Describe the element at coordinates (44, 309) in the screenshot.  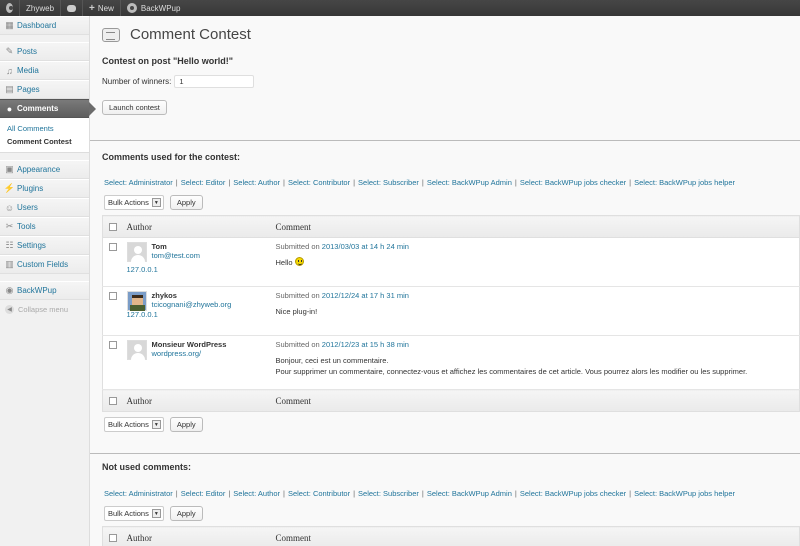
I see `collapse-menu-button: ◀ Collapse menu` at that location.